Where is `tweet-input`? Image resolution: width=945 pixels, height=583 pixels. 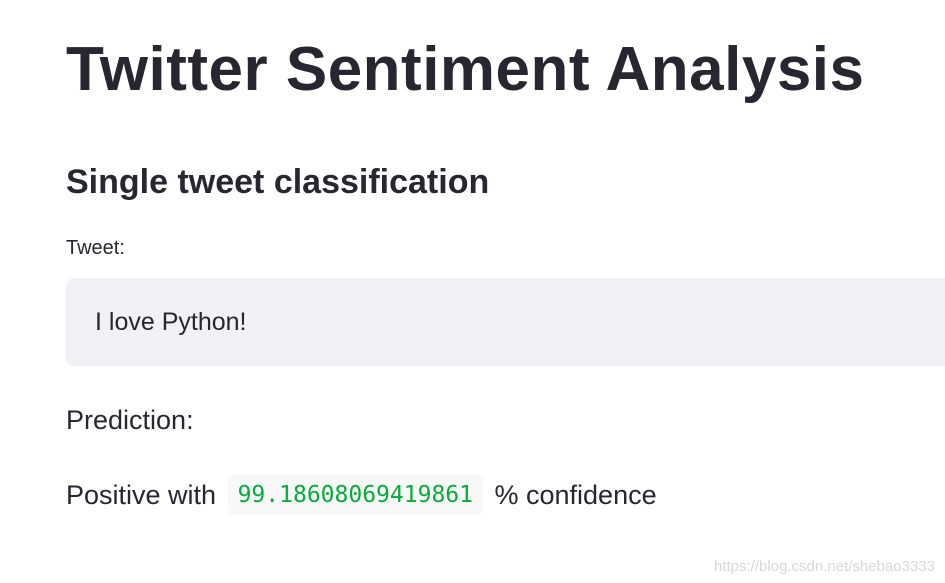 tweet-input is located at coordinates (505, 322).